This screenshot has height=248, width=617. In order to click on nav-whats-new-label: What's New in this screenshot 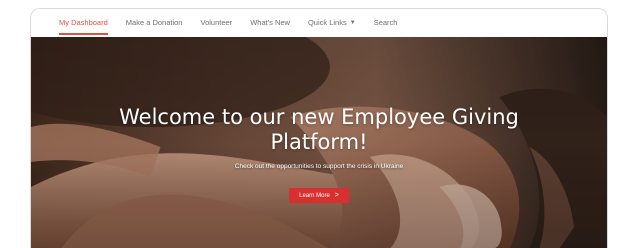, I will do `click(270, 22)`.